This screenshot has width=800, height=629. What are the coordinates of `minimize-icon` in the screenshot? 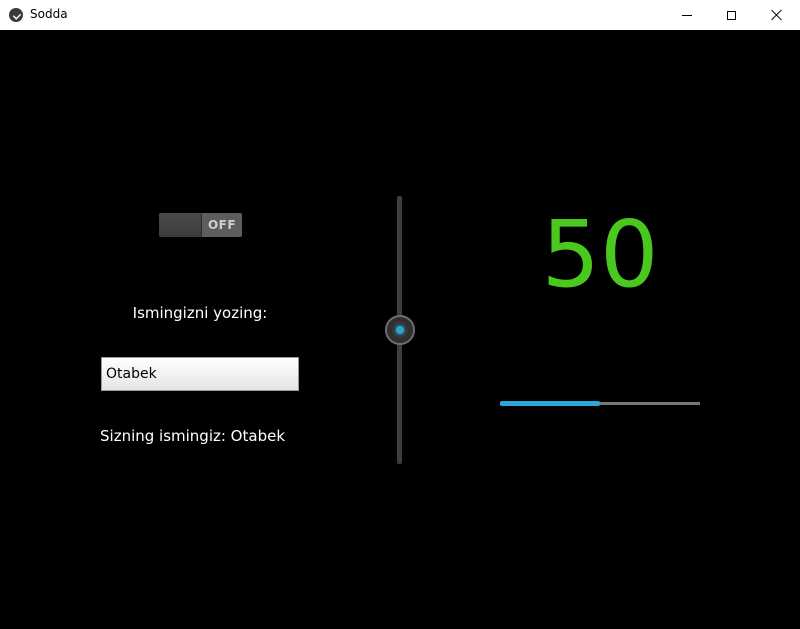 It's located at (687, 15).